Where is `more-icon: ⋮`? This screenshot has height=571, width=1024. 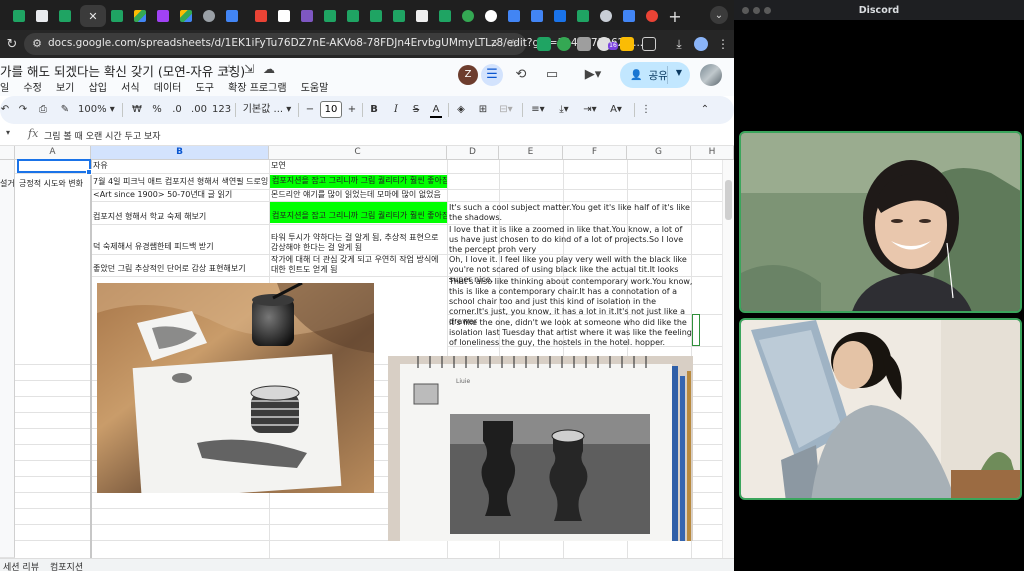
more-icon: ⋮ is located at coordinates (646, 110).